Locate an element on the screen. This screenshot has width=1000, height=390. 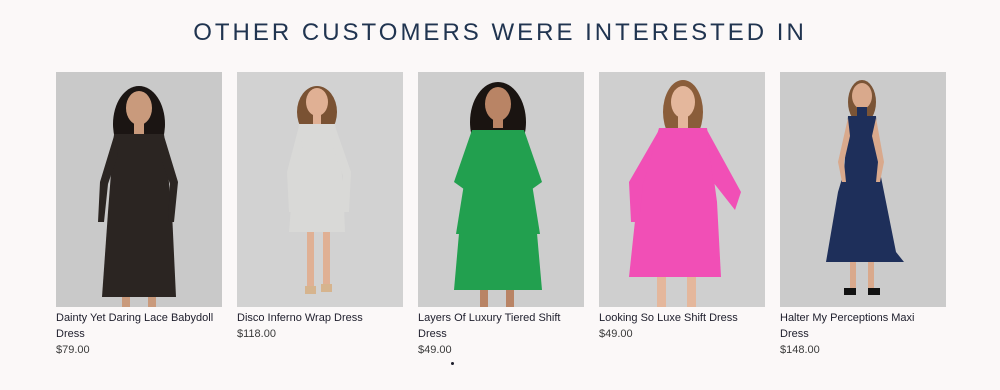
product-price: $148.00 is located at coordinates (800, 350).